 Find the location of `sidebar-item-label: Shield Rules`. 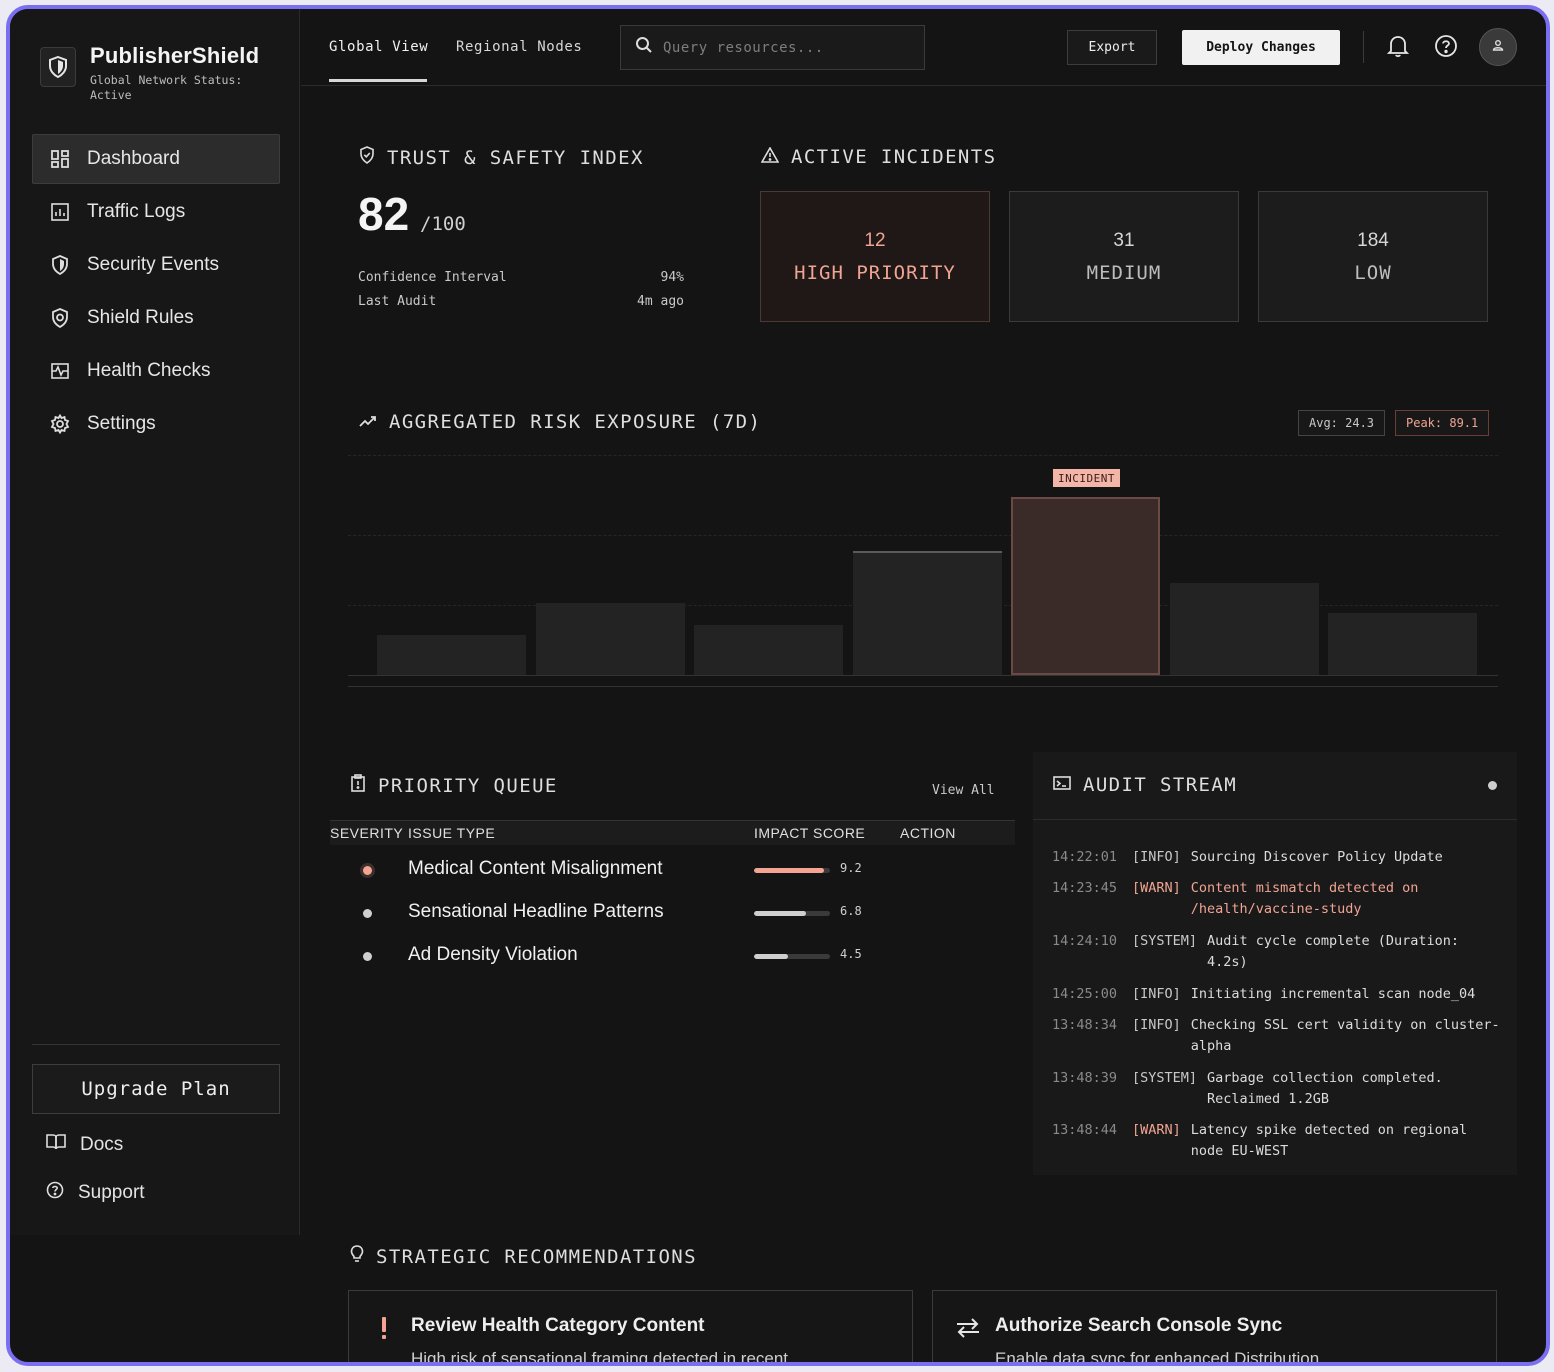

sidebar-item-label: Shield Rules is located at coordinates (140, 317).